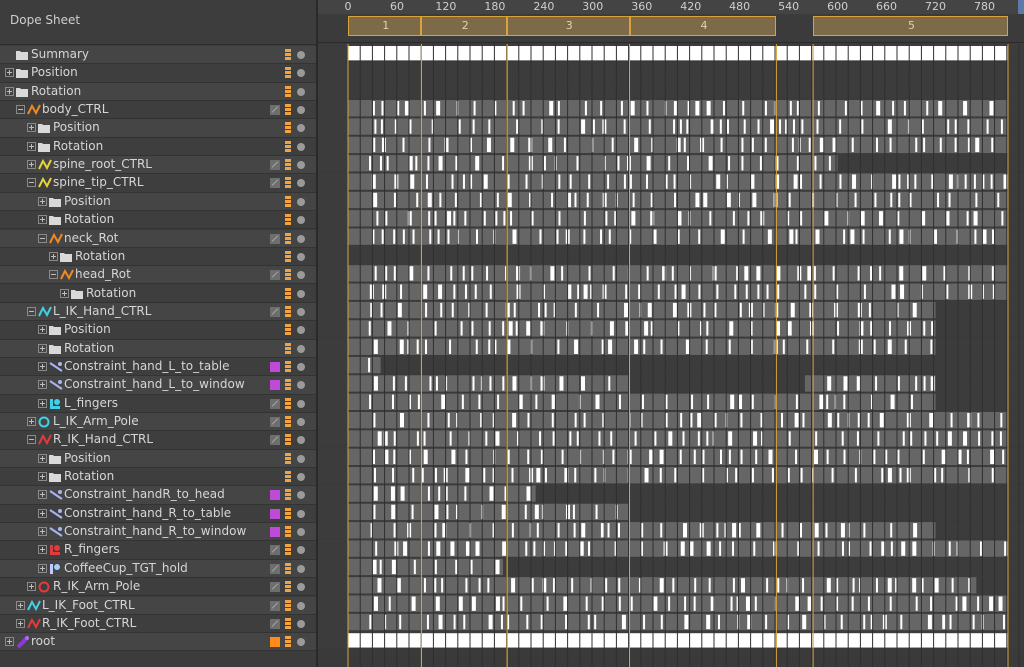 The image size is (1024, 667). What do you see at coordinates (158, 624) in the screenshot?
I see `channel-row-r-ik-foot-ctrl: R_IK_Foot_CTRL` at bounding box center [158, 624].